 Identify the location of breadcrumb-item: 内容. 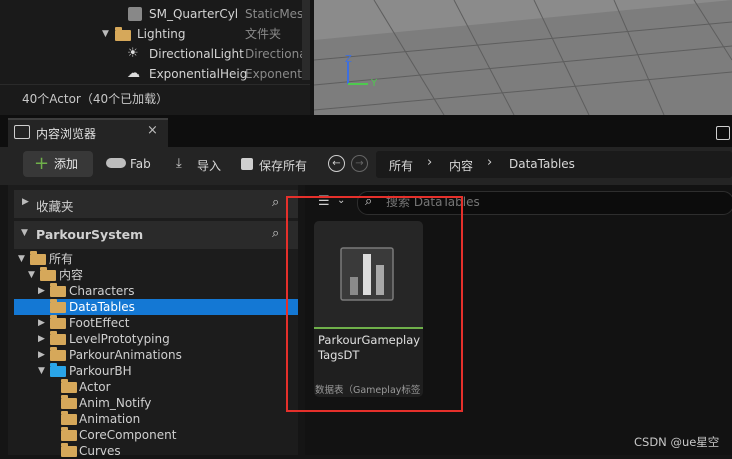
(461, 165).